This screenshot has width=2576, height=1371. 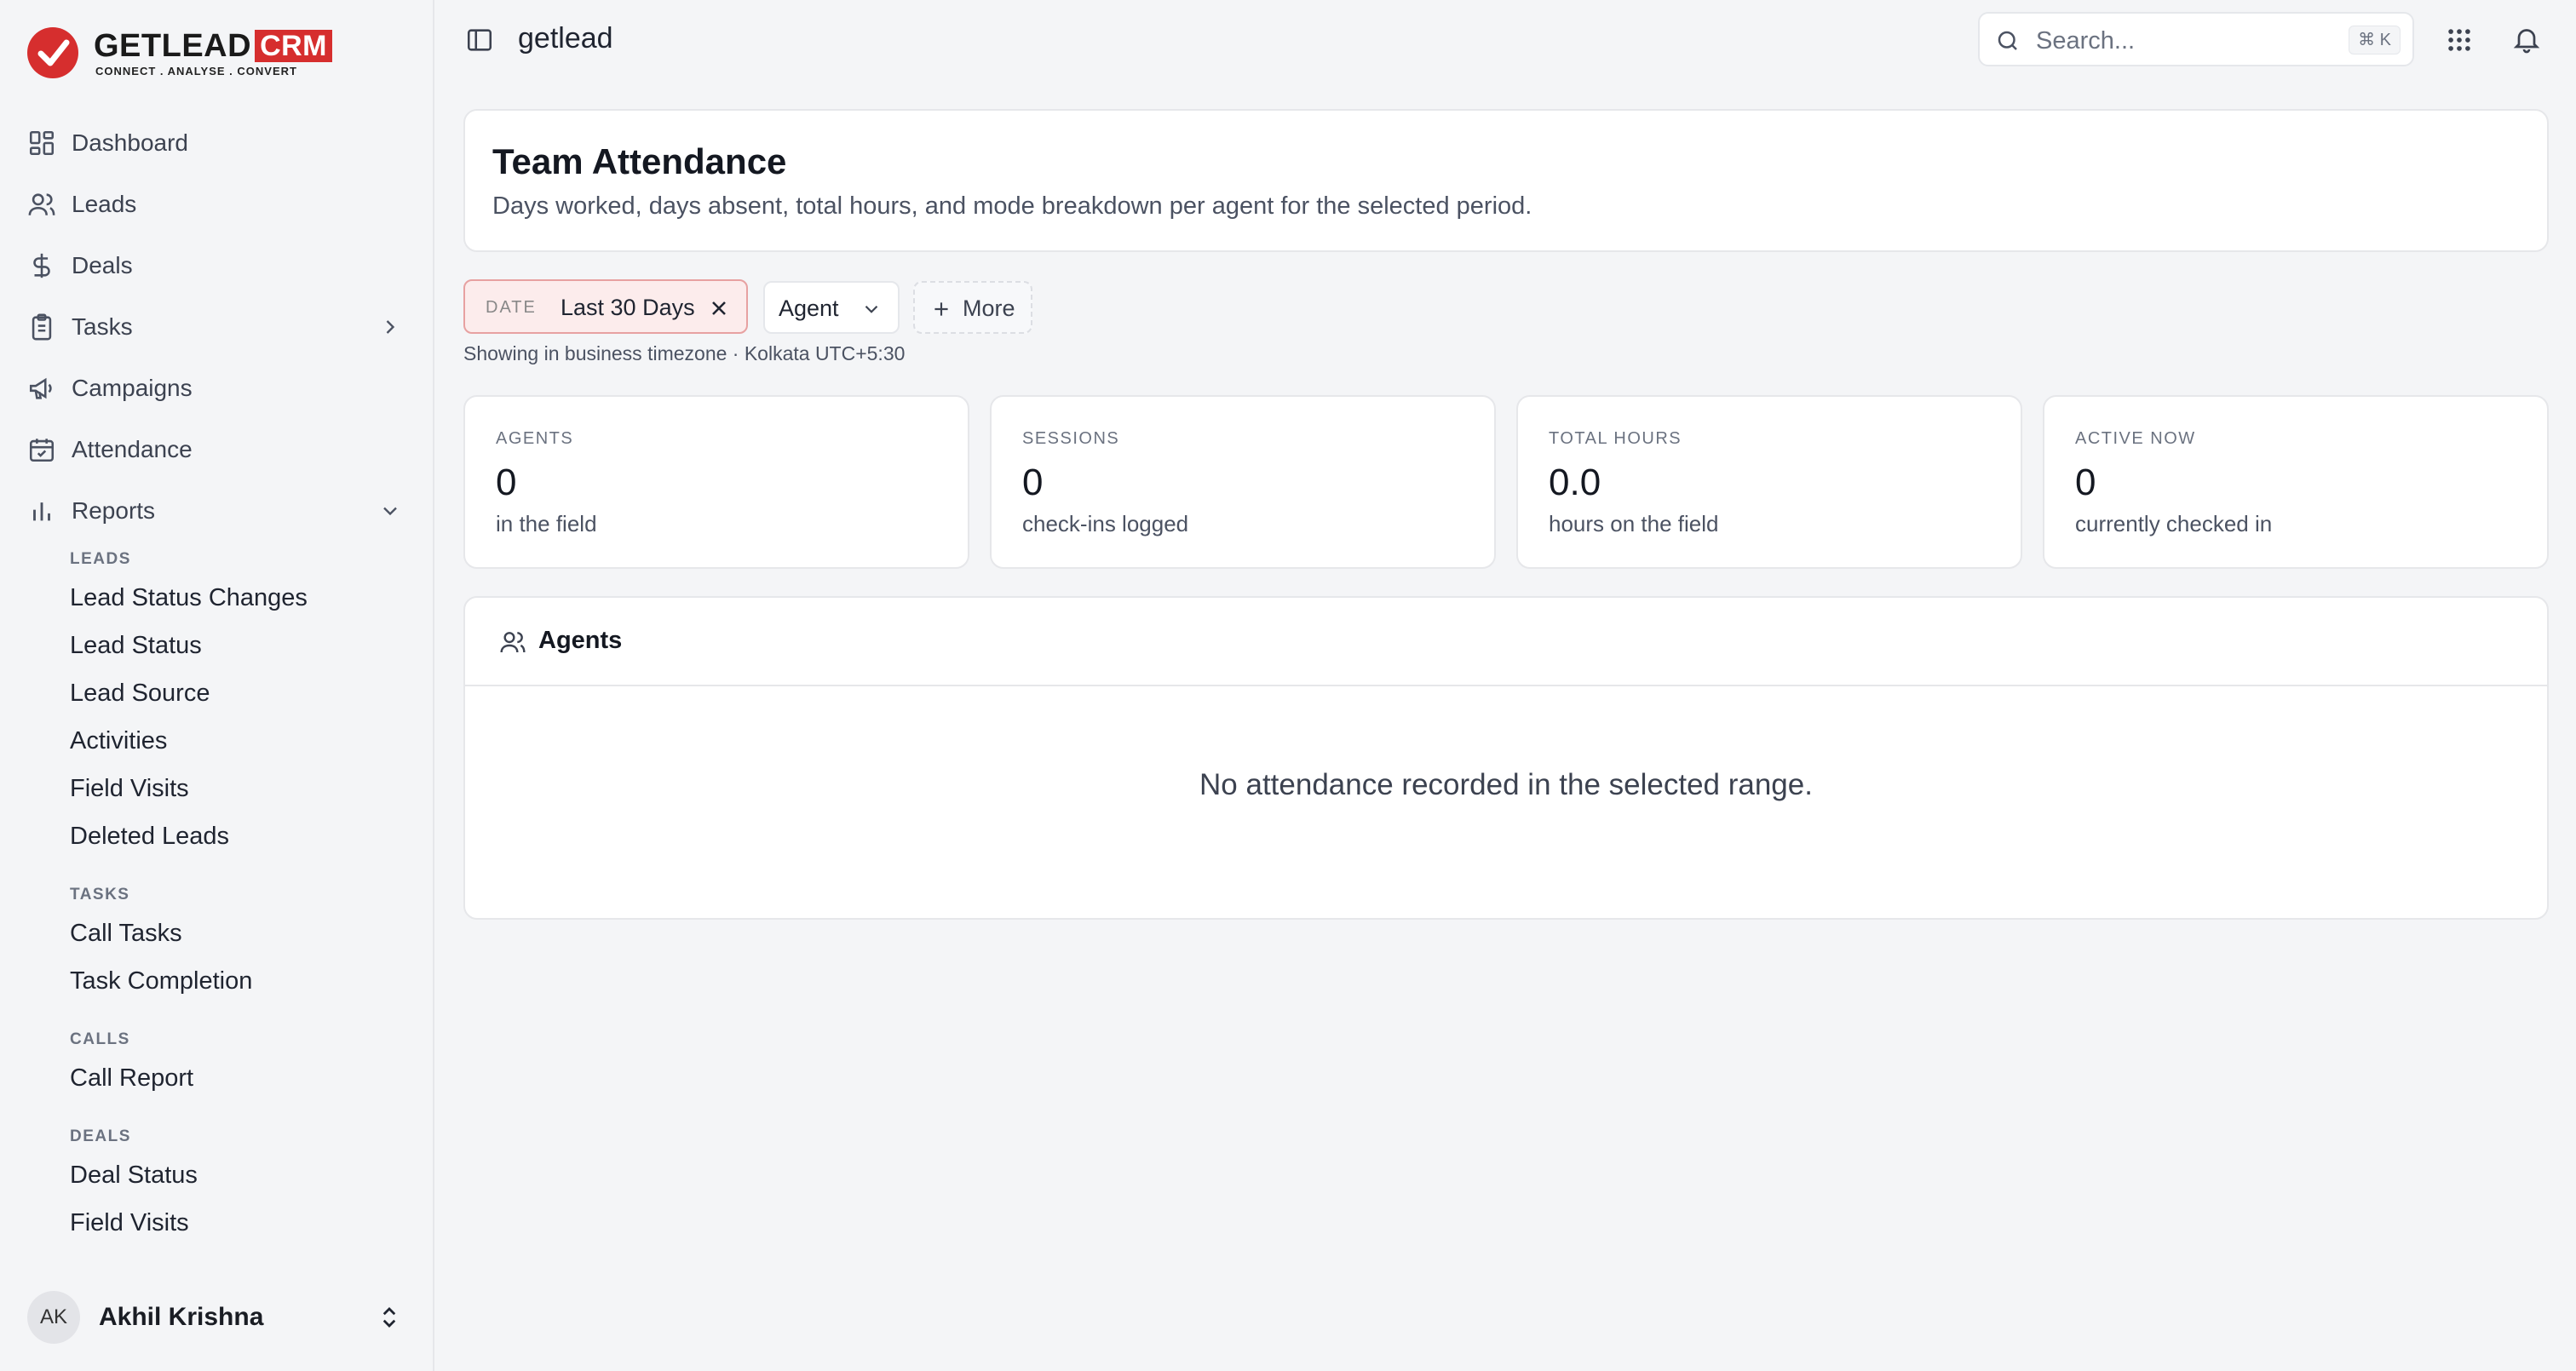 What do you see at coordinates (182, 1317) in the screenshot?
I see `user-name: Akhil Krishna` at bounding box center [182, 1317].